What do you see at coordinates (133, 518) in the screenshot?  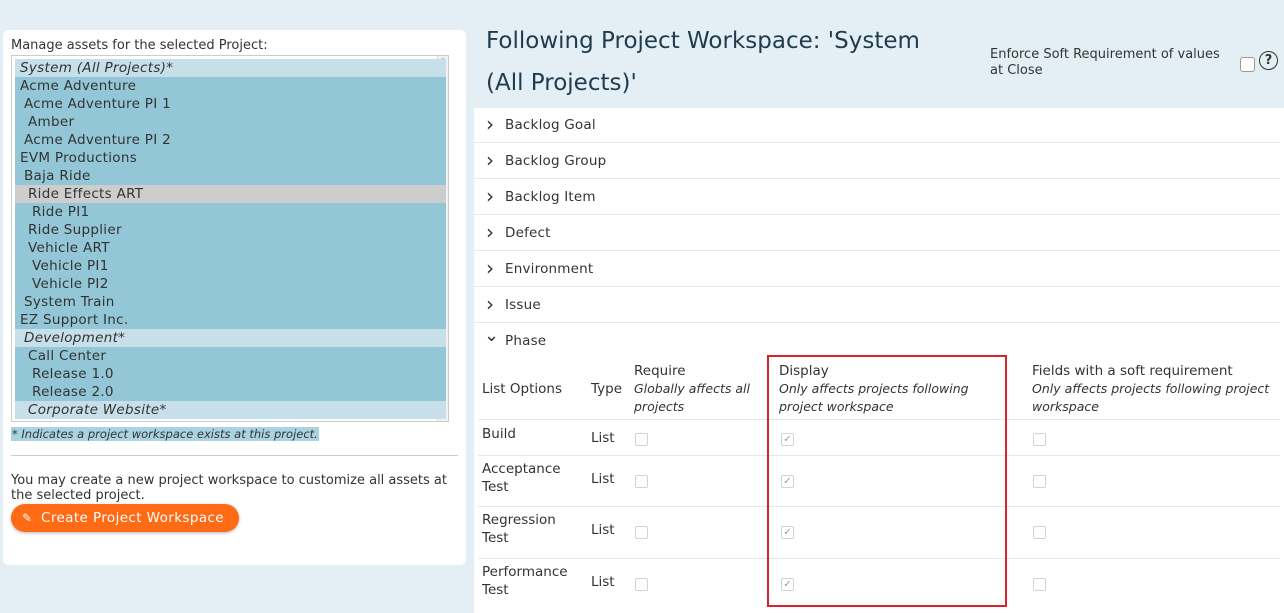 I see `create-project-workspace-label: Create Project Workspace` at bounding box center [133, 518].